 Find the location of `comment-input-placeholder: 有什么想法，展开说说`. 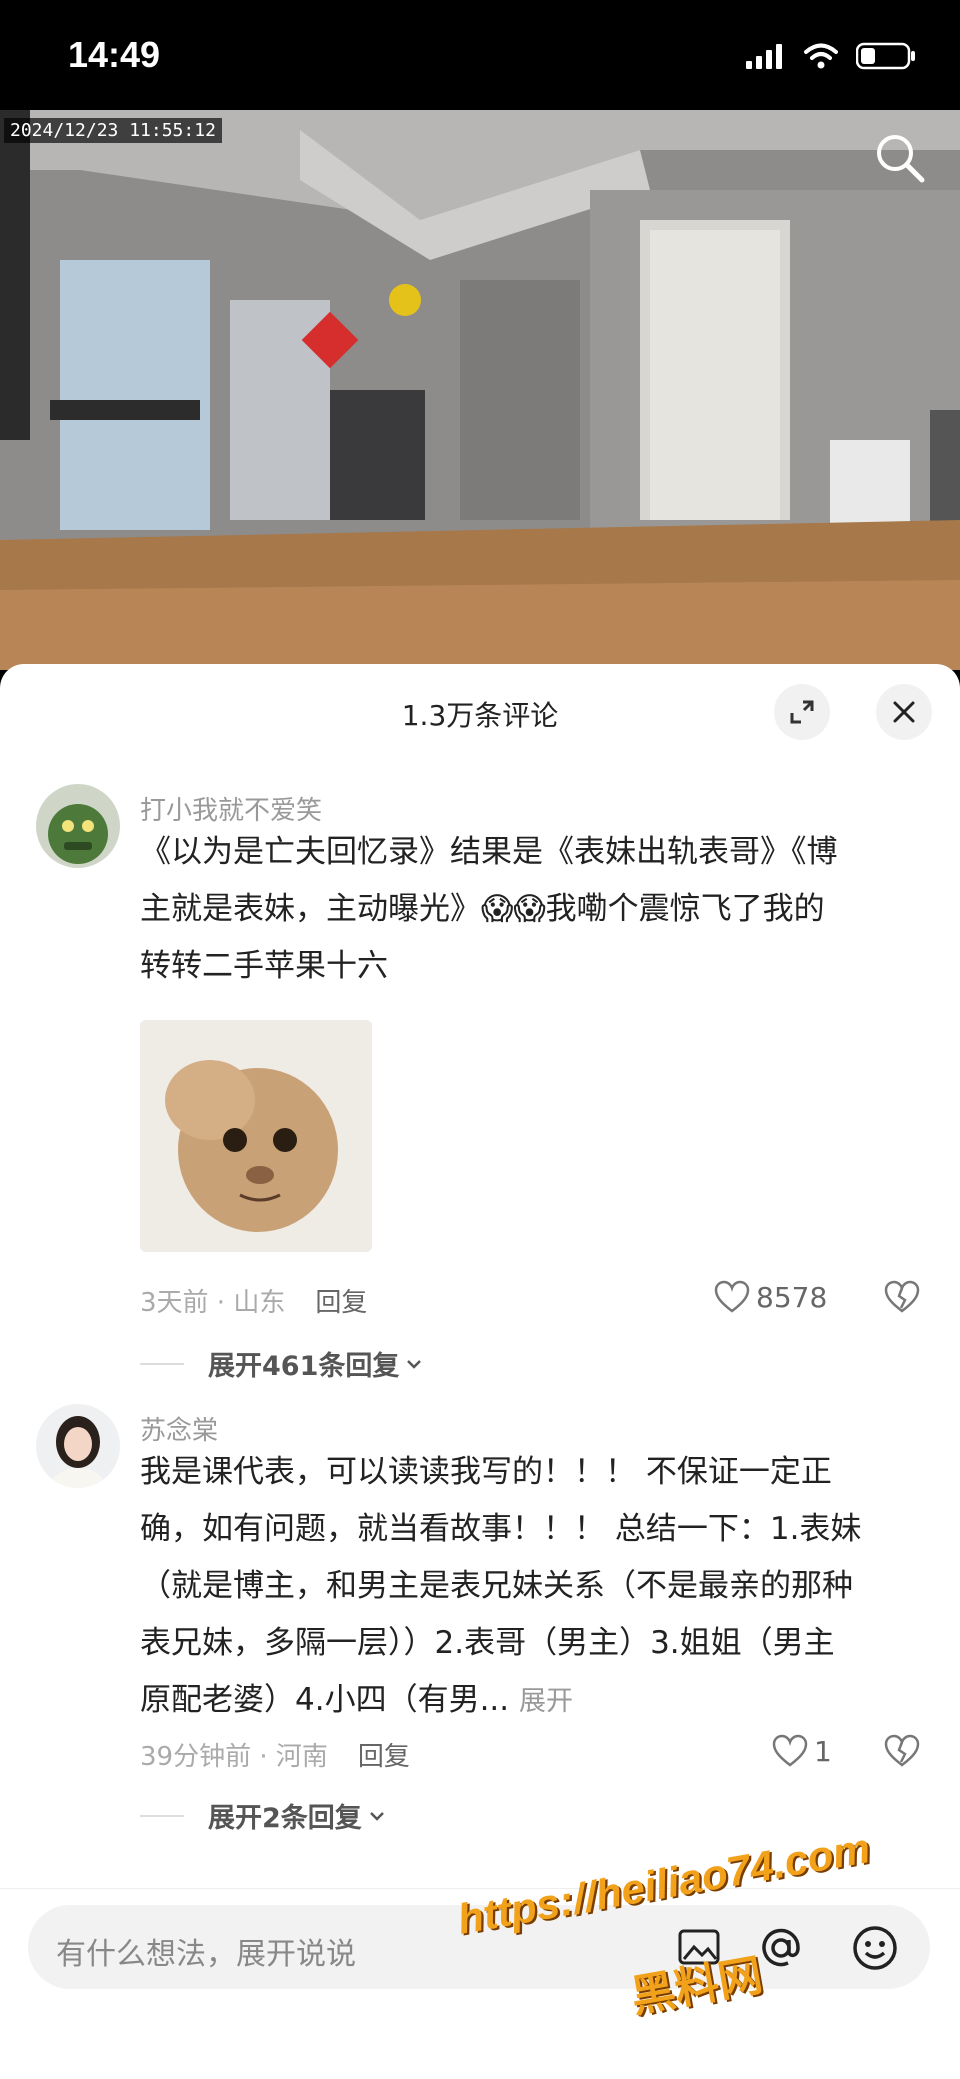

comment-input-placeholder: 有什么想法，展开说说 is located at coordinates (206, 1954).